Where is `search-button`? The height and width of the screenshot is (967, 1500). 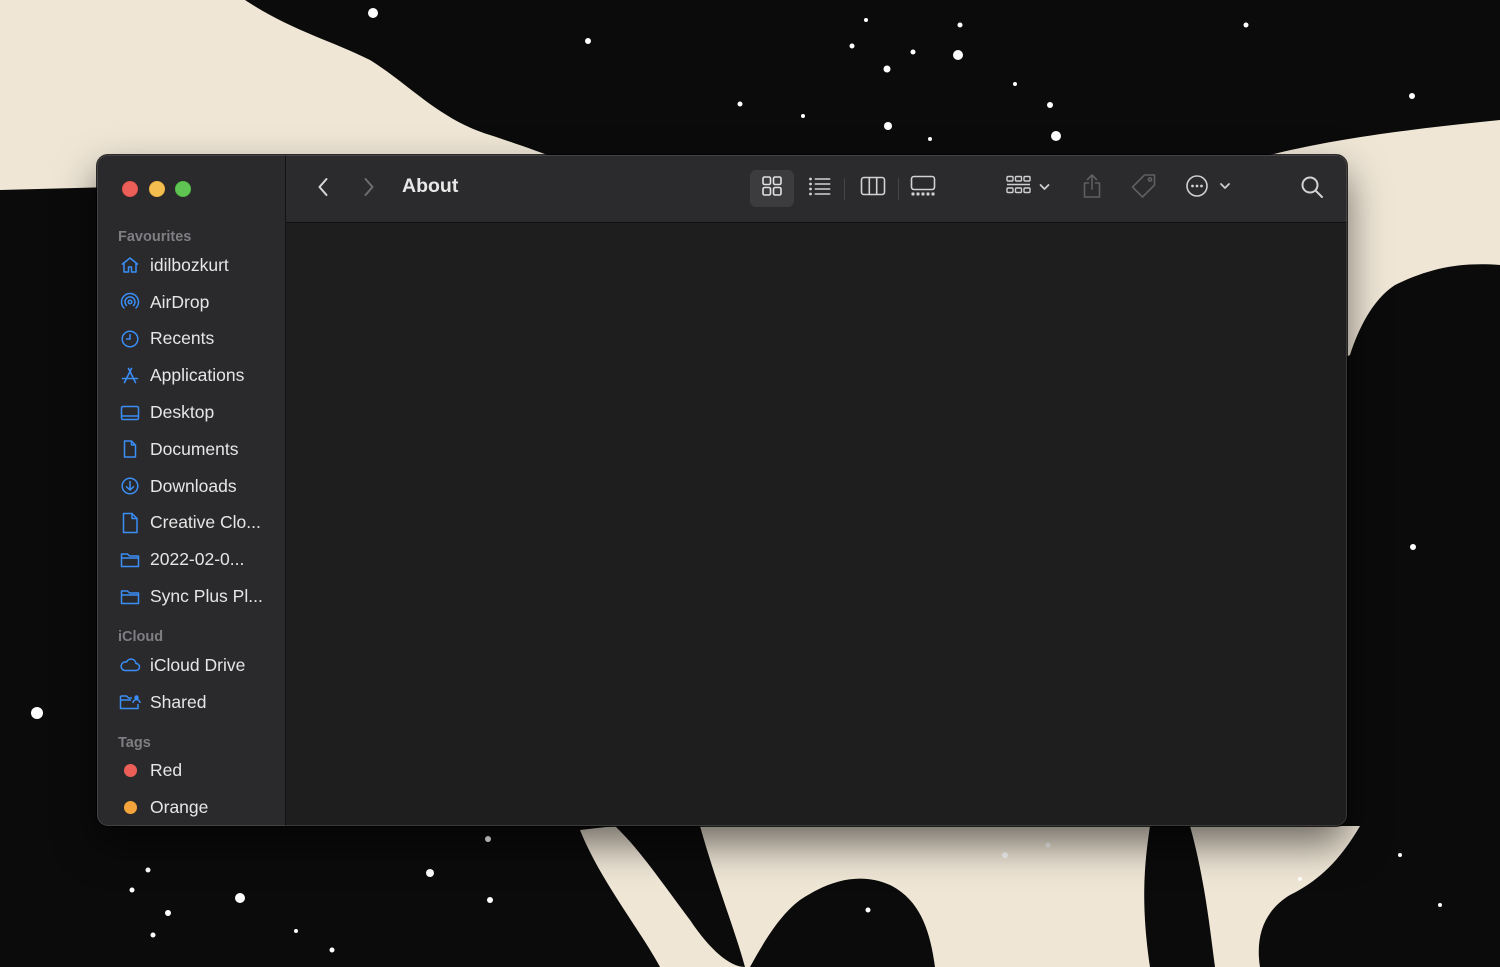
search-button is located at coordinates (1312, 189).